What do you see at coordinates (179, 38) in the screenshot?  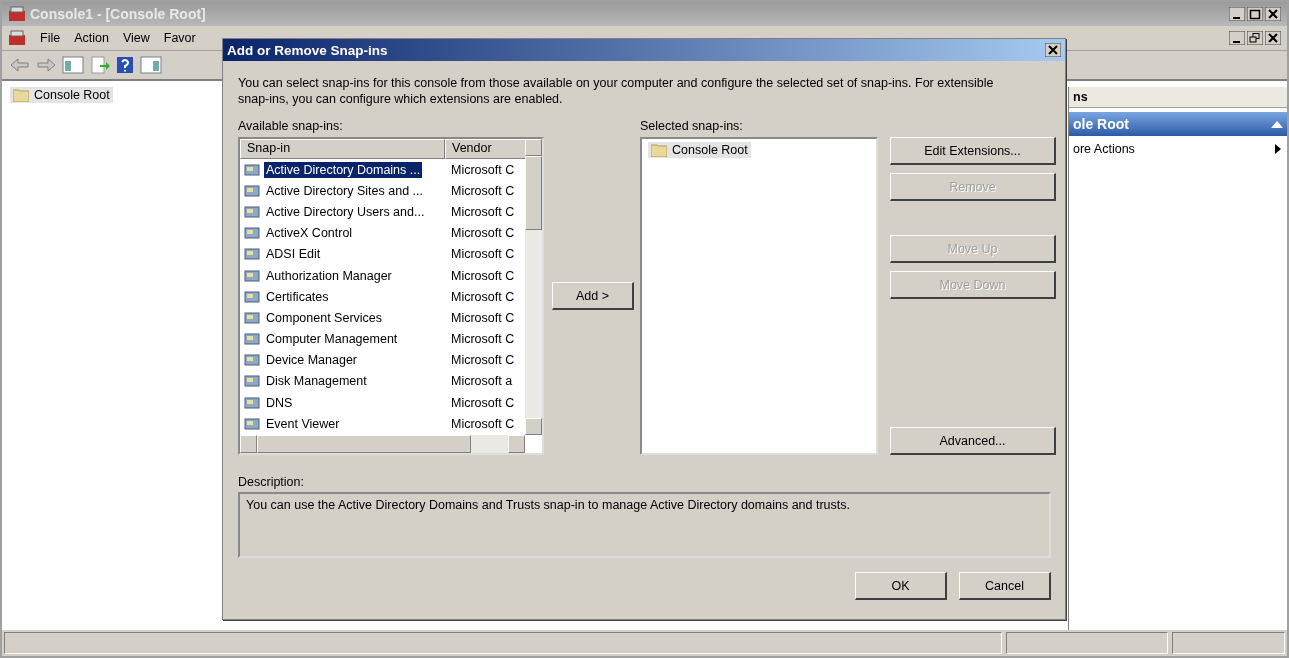 I see `menu-item: Favor` at bounding box center [179, 38].